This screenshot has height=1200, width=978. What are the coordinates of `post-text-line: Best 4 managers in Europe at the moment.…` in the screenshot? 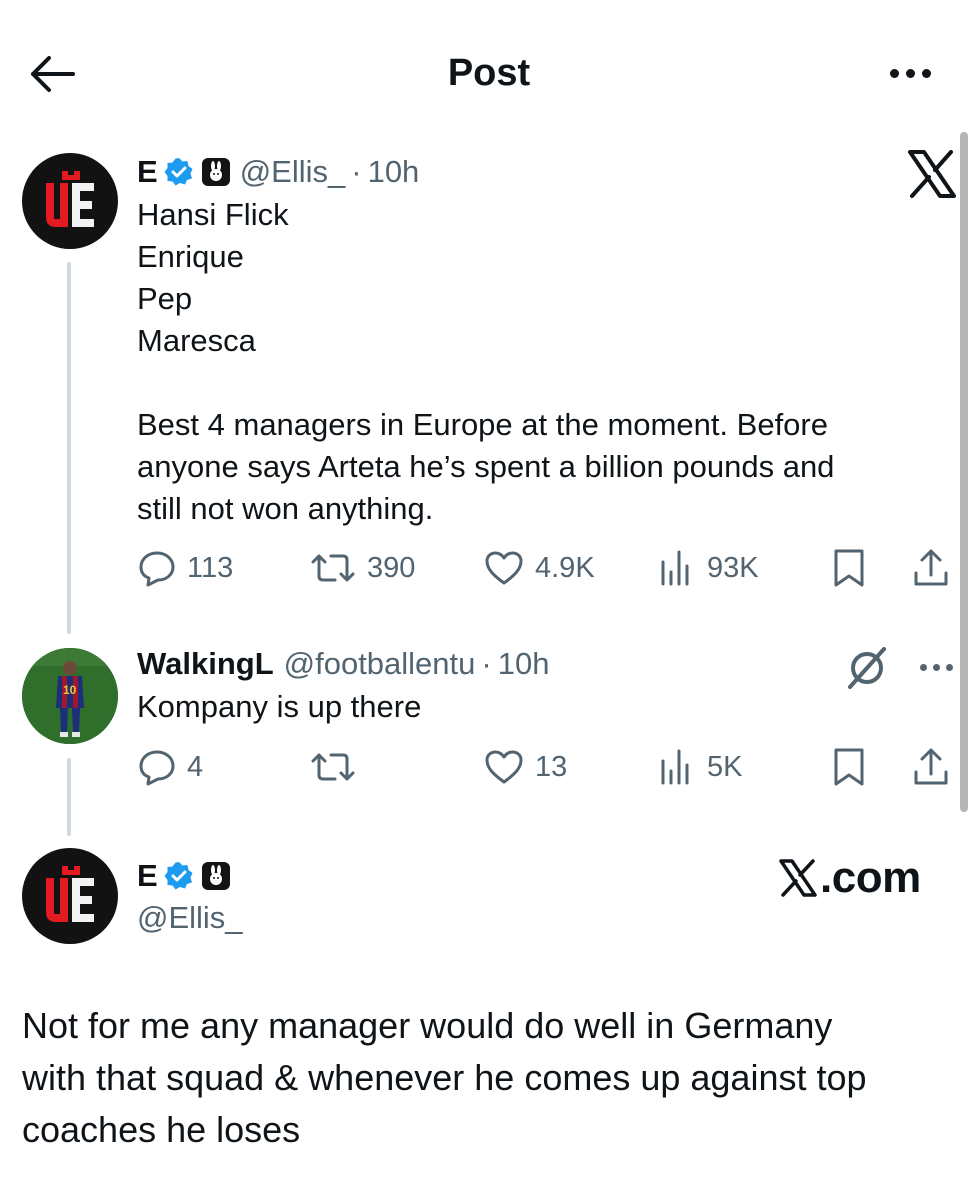 It's located at (482, 424).